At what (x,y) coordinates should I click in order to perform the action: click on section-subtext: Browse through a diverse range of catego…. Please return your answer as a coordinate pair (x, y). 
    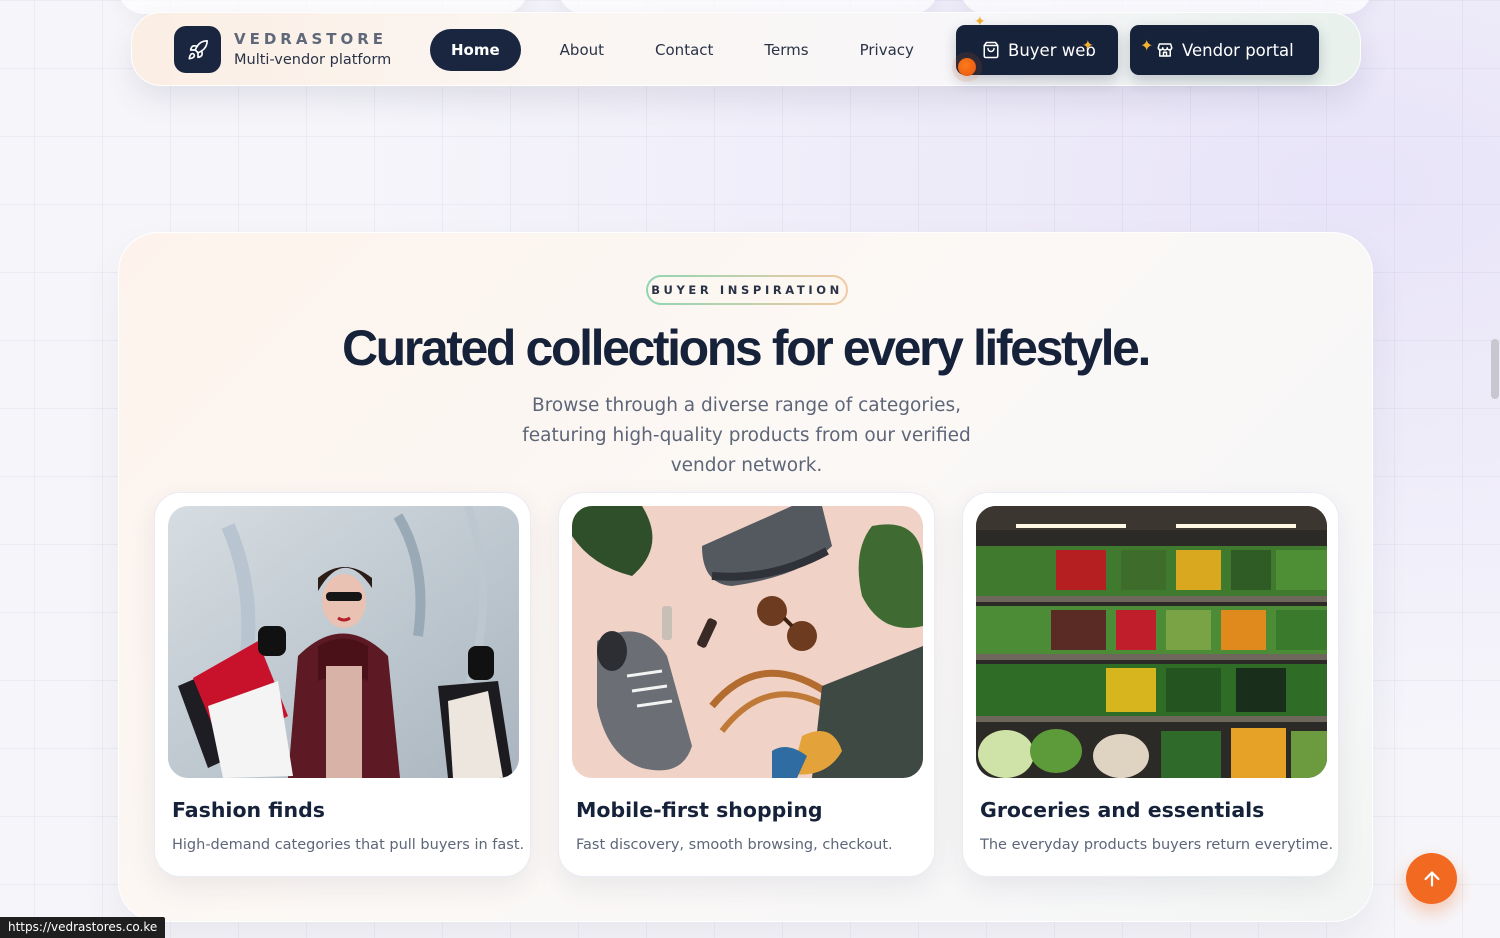
    Looking at the image, I should click on (746, 435).